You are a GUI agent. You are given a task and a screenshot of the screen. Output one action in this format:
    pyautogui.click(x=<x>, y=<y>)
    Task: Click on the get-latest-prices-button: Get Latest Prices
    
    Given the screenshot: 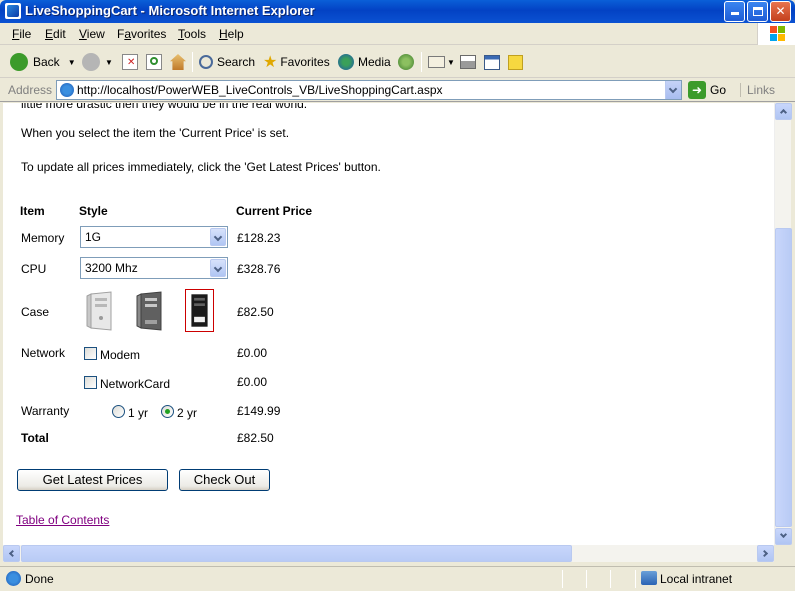 What is the action you would take?
    pyautogui.click(x=92, y=480)
    